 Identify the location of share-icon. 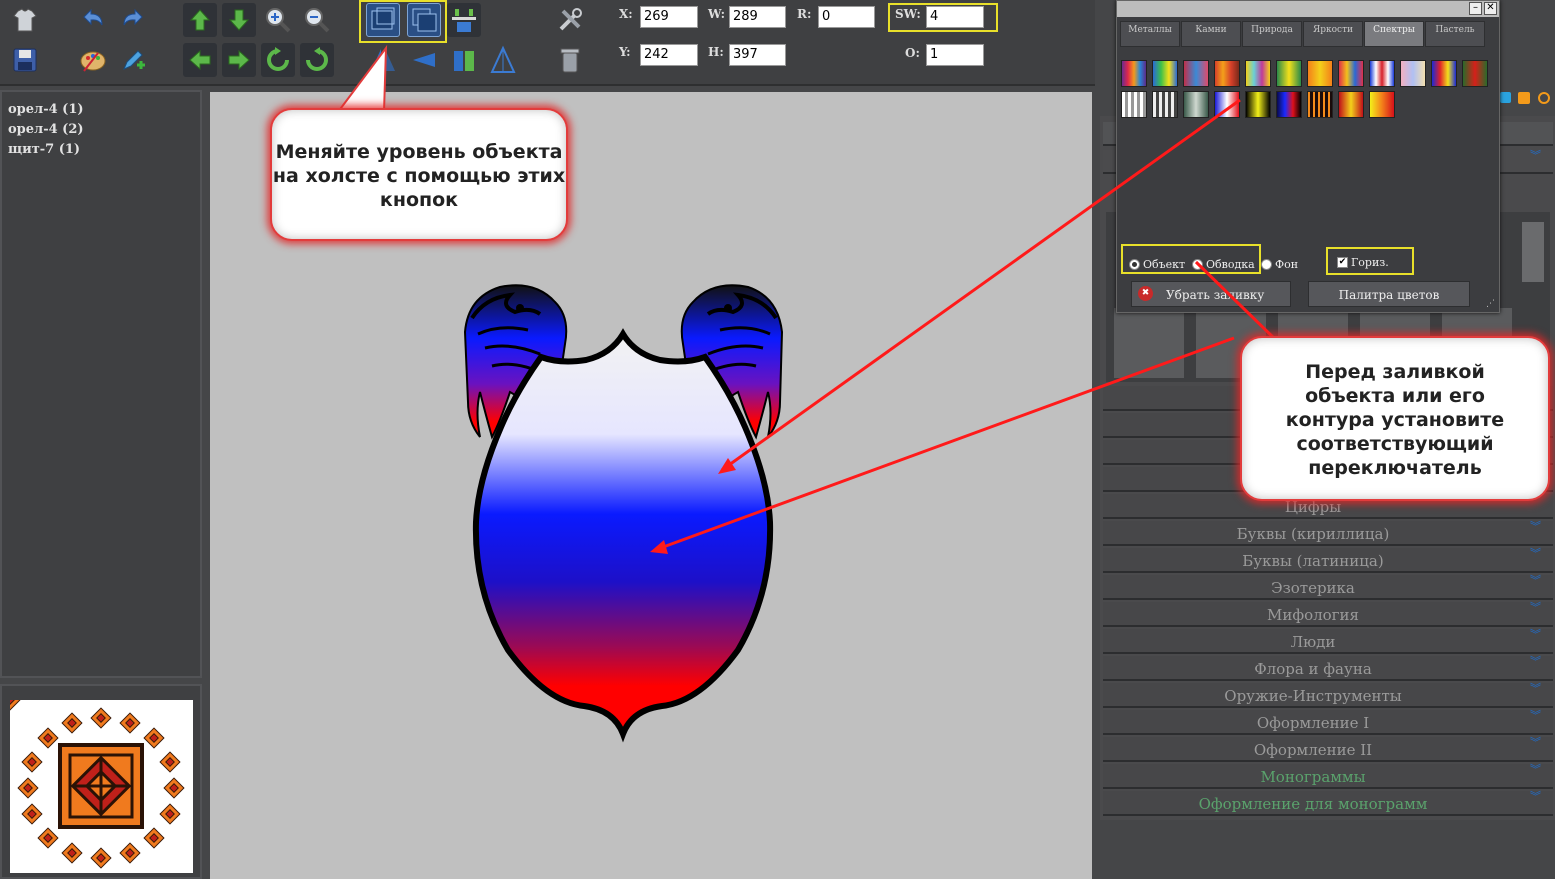
(1505, 97).